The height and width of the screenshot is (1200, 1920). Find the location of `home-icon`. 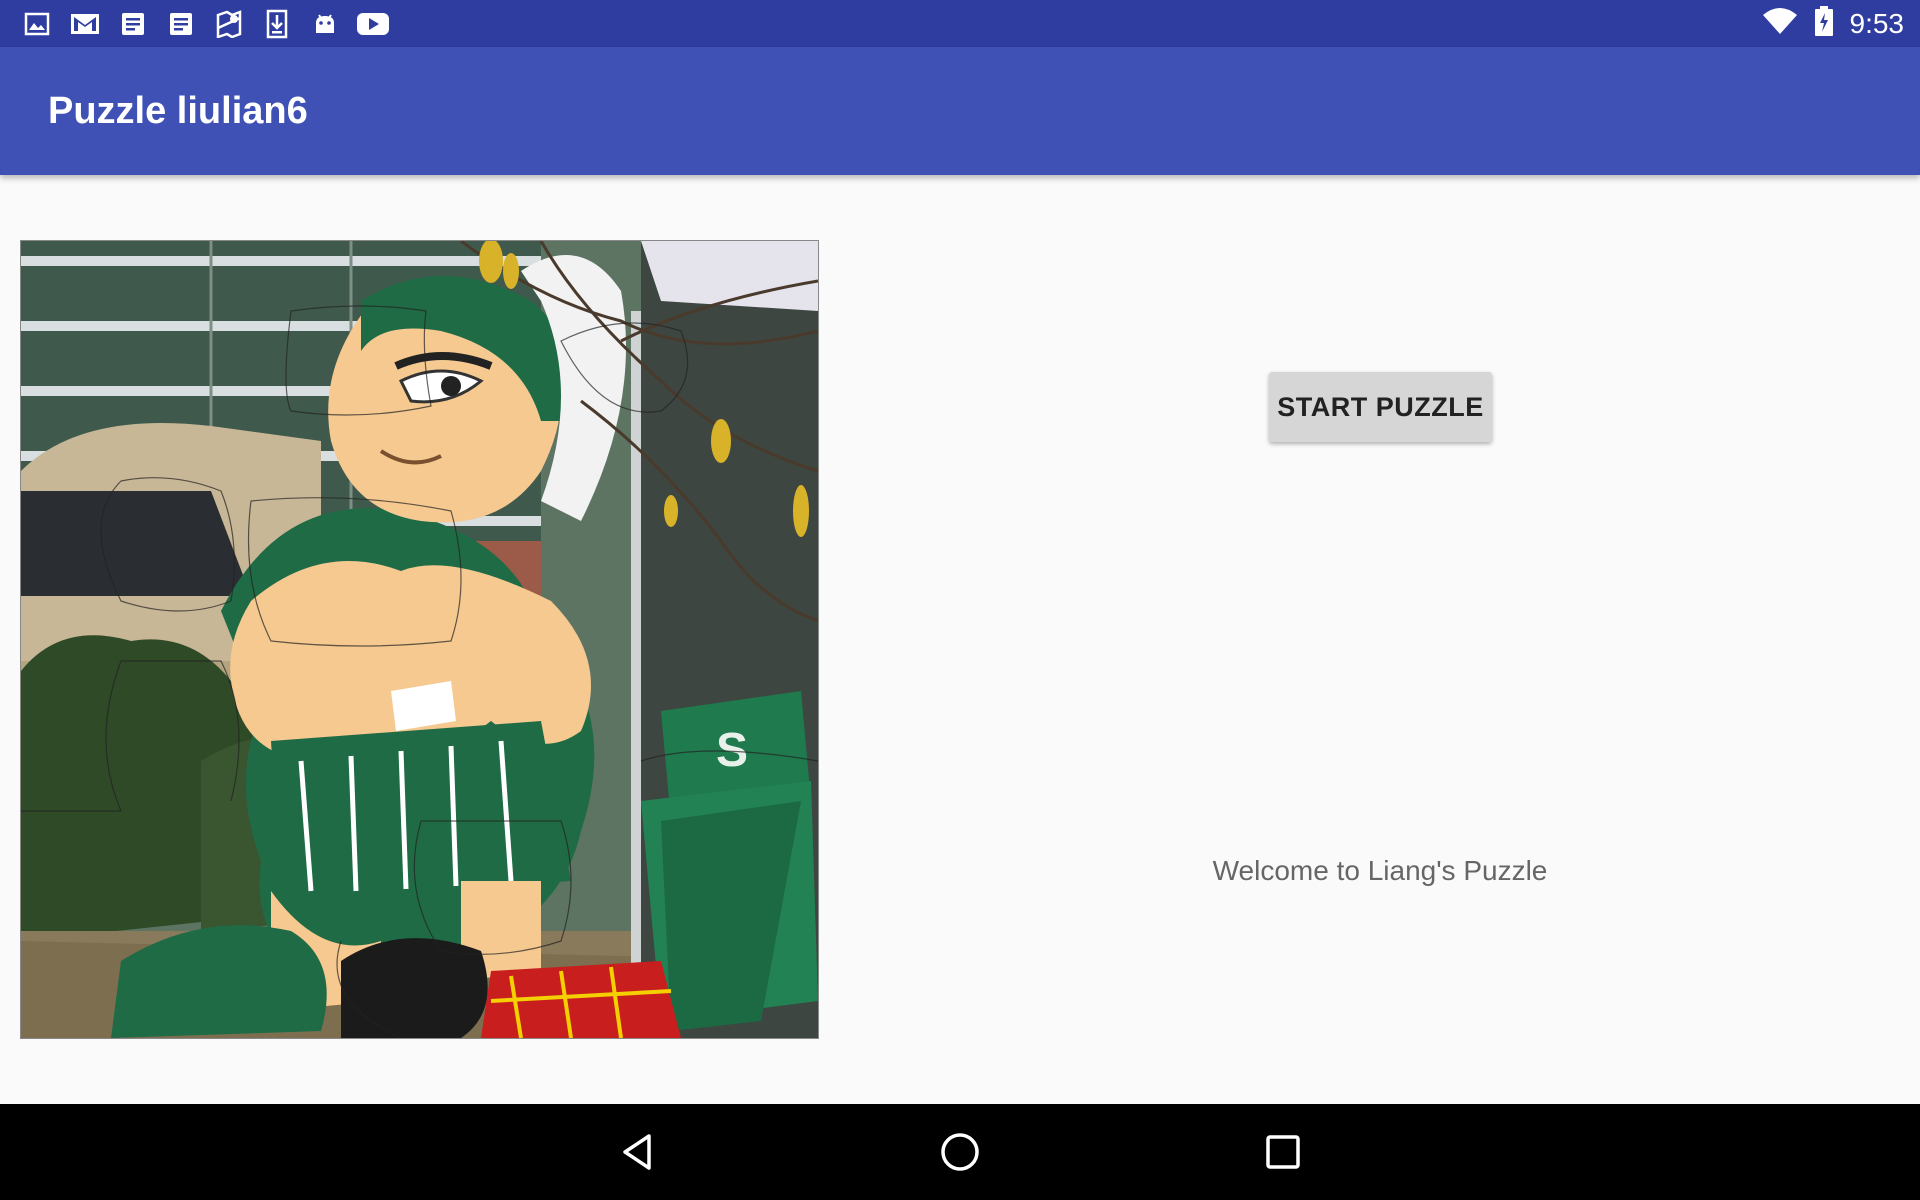

home-icon is located at coordinates (960, 1152).